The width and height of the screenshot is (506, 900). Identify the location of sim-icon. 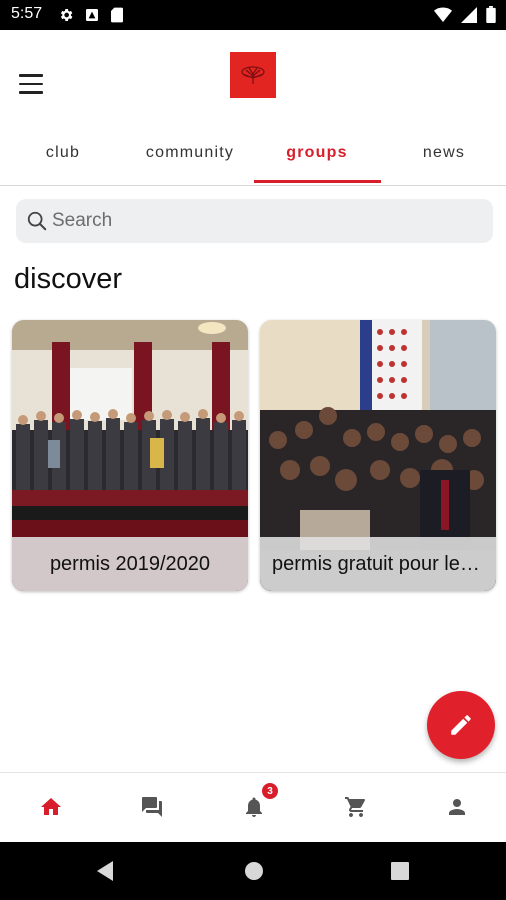
(92, 15).